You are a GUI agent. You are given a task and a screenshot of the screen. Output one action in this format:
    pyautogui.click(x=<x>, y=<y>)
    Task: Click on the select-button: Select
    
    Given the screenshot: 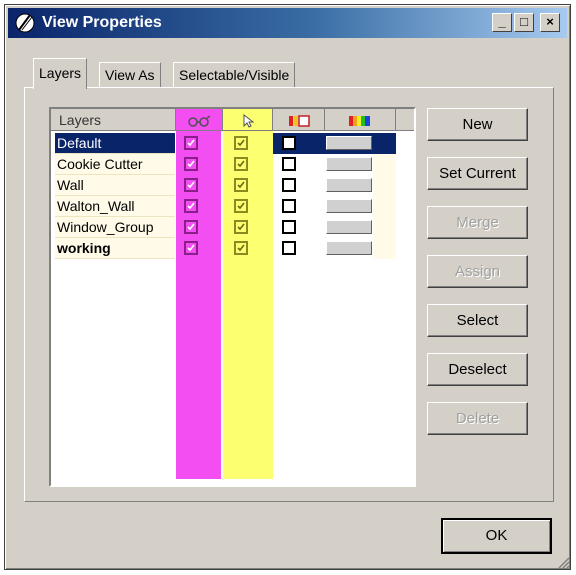 What is the action you would take?
    pyautogui.click(x=477, y=320)
    